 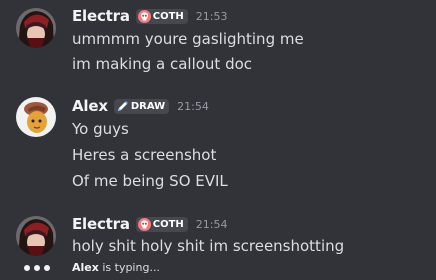 I want to click on message-header: Alex DRAW 21:54, so click(x=140, y=106).